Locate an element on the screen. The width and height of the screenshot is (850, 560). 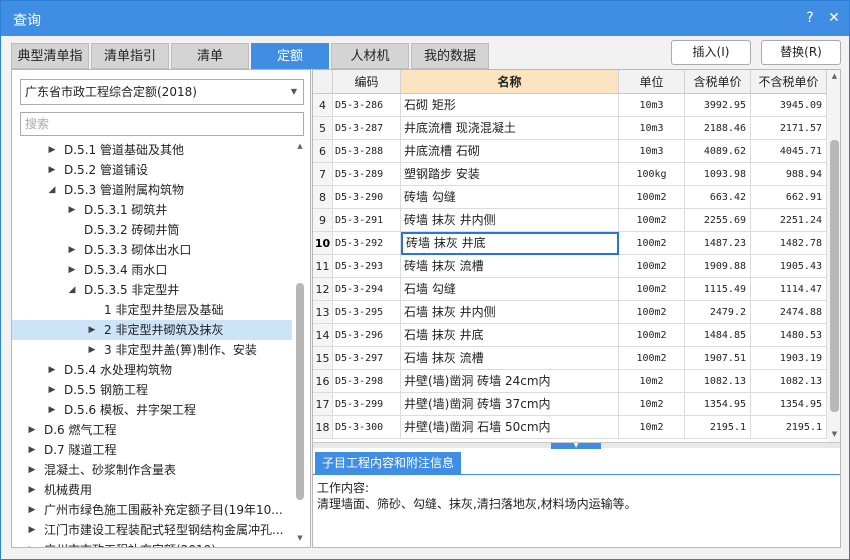
tab-labor-material-machine: 人材机 is located at coordinates (370, 56).